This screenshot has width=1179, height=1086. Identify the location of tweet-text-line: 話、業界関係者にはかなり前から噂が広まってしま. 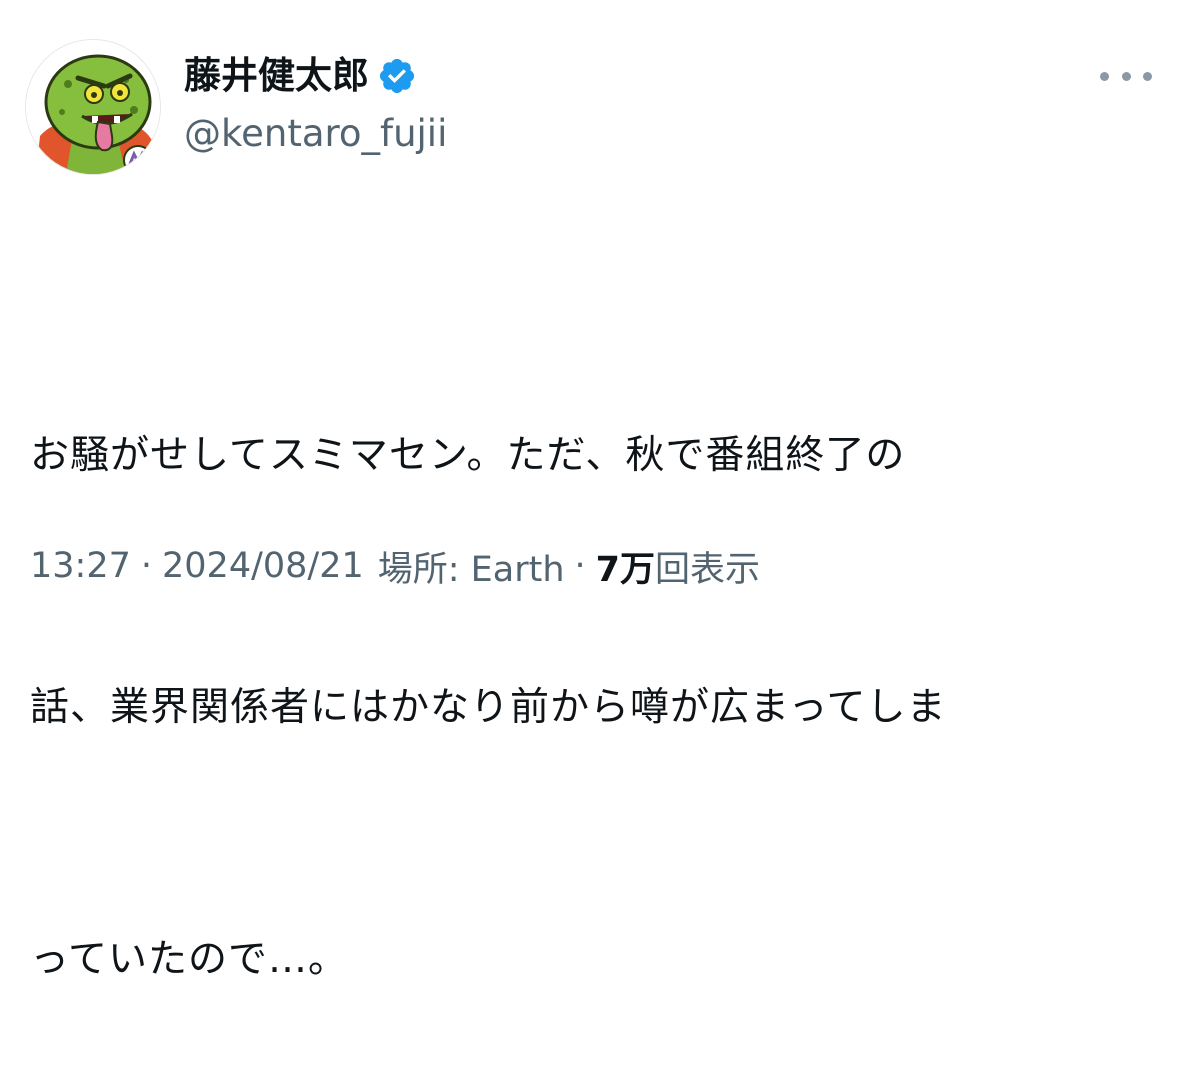
(488, 707).